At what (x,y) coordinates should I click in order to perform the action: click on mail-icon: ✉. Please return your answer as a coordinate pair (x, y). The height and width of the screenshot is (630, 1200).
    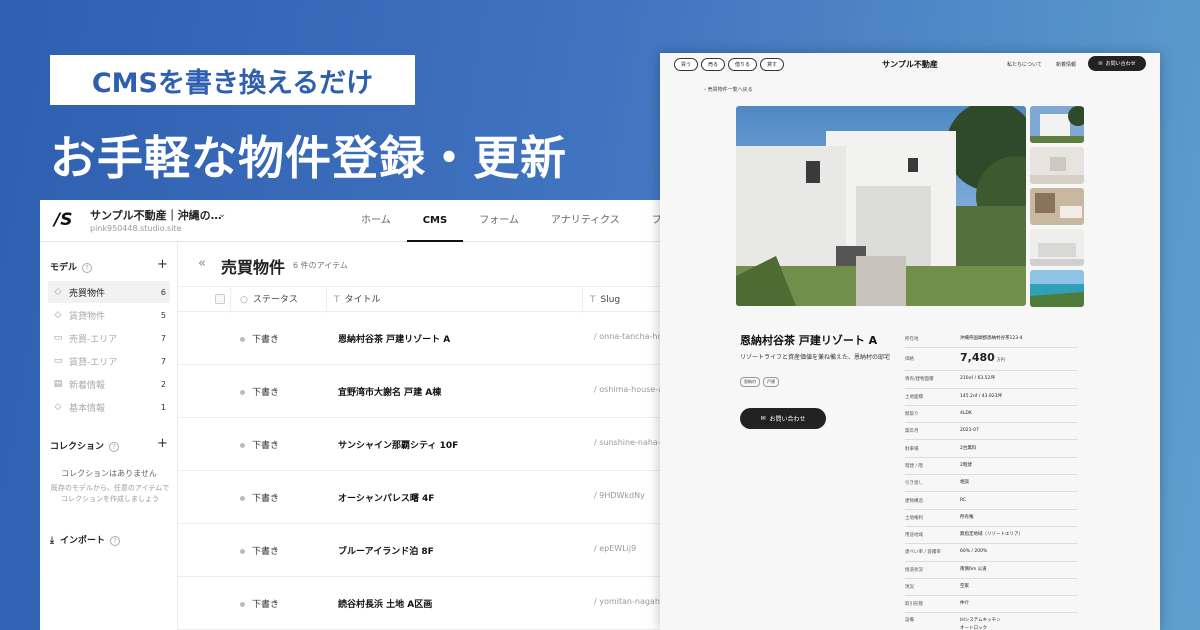
    Looking at the image, I should click on (763, 418).